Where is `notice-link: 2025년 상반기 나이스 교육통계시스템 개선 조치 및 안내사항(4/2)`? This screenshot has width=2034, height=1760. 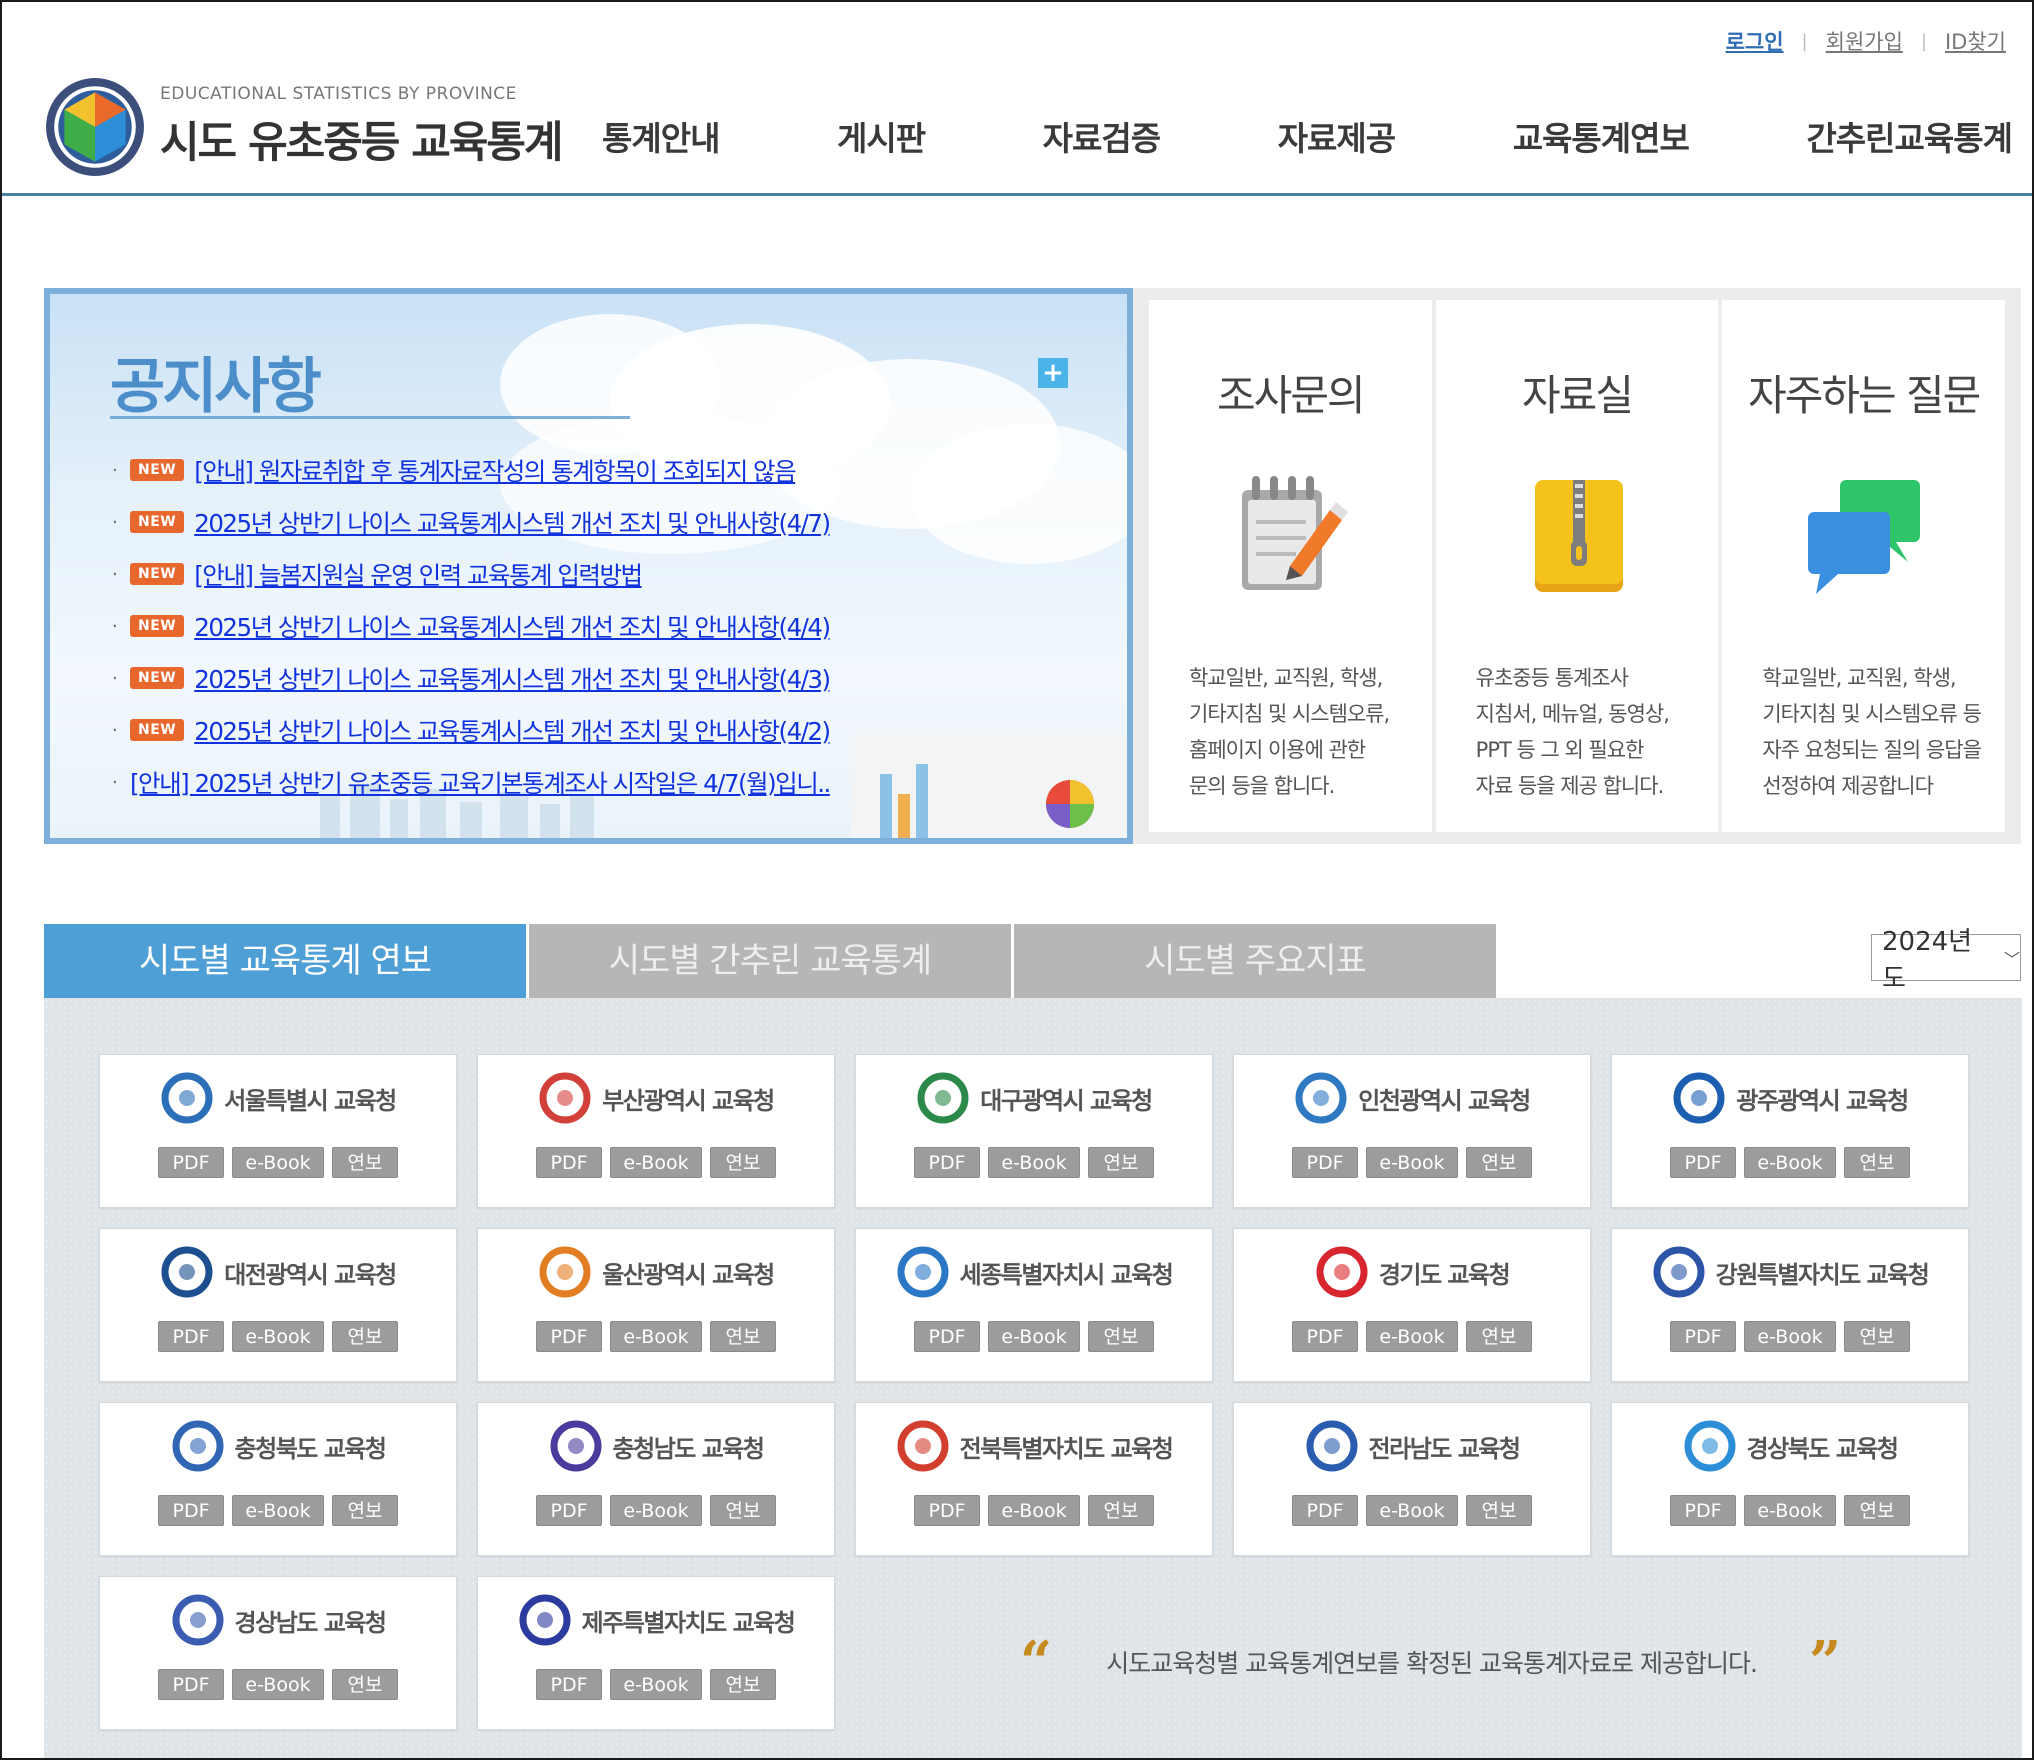
notice-link: 2025년 상반기 나이스 교육통계시스템 개선 조치 및 안내사항(4/2) is located at coordinates (512, 730).